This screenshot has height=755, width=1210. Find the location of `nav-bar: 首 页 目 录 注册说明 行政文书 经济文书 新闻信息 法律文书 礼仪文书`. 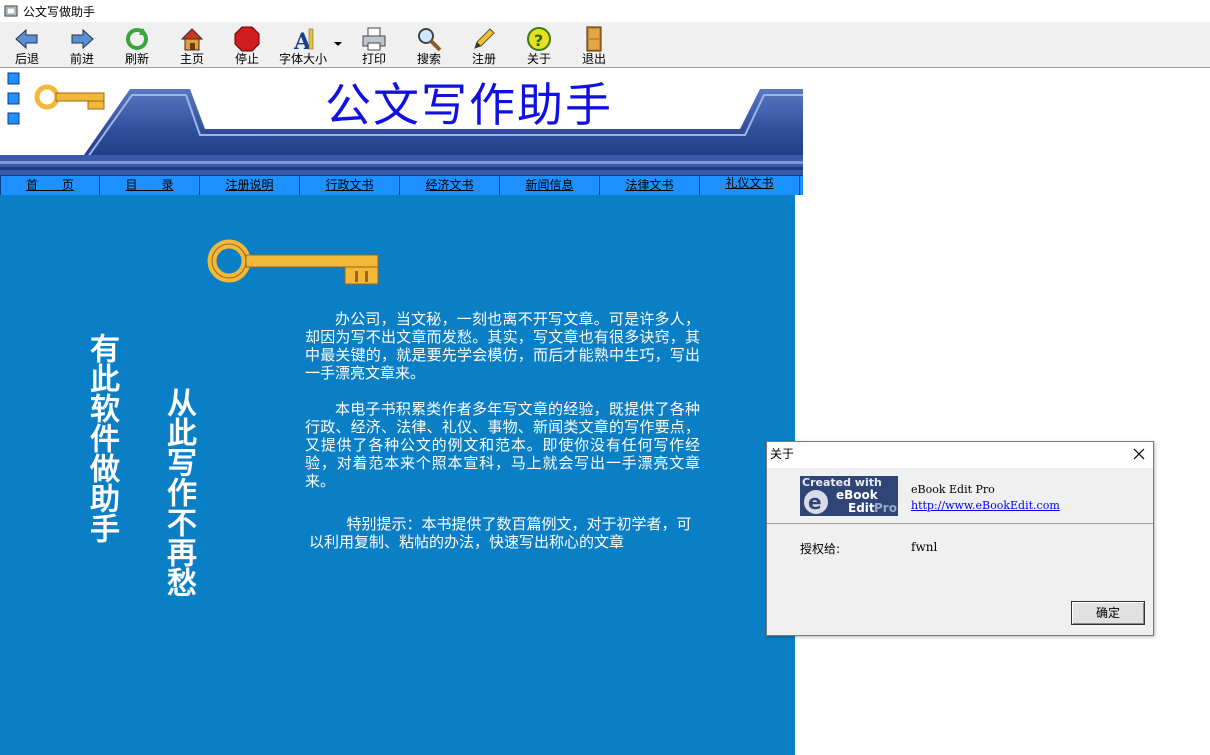

nav-bar: 首 页 目 录 注册说明 行政文书 经济文书 新闻信息 法律文书 礼仪文书 is located at coordinates (401, 185).